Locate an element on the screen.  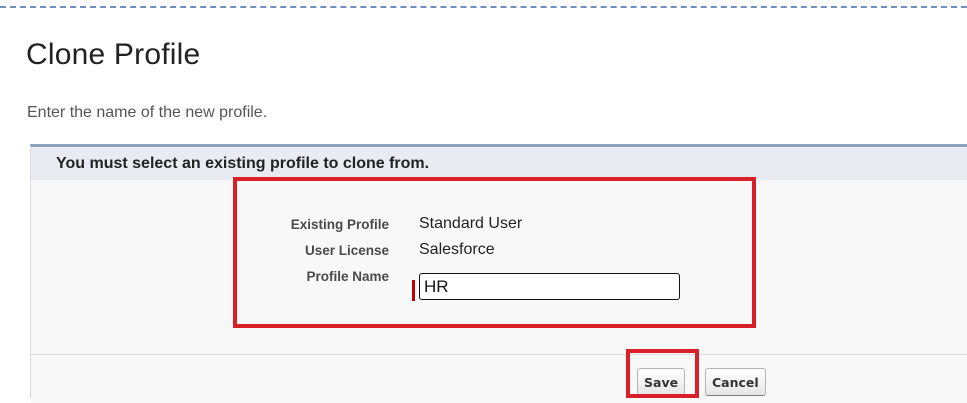
page-instructions: Enter the name of the new profile. is located at coordinates (147, 112).